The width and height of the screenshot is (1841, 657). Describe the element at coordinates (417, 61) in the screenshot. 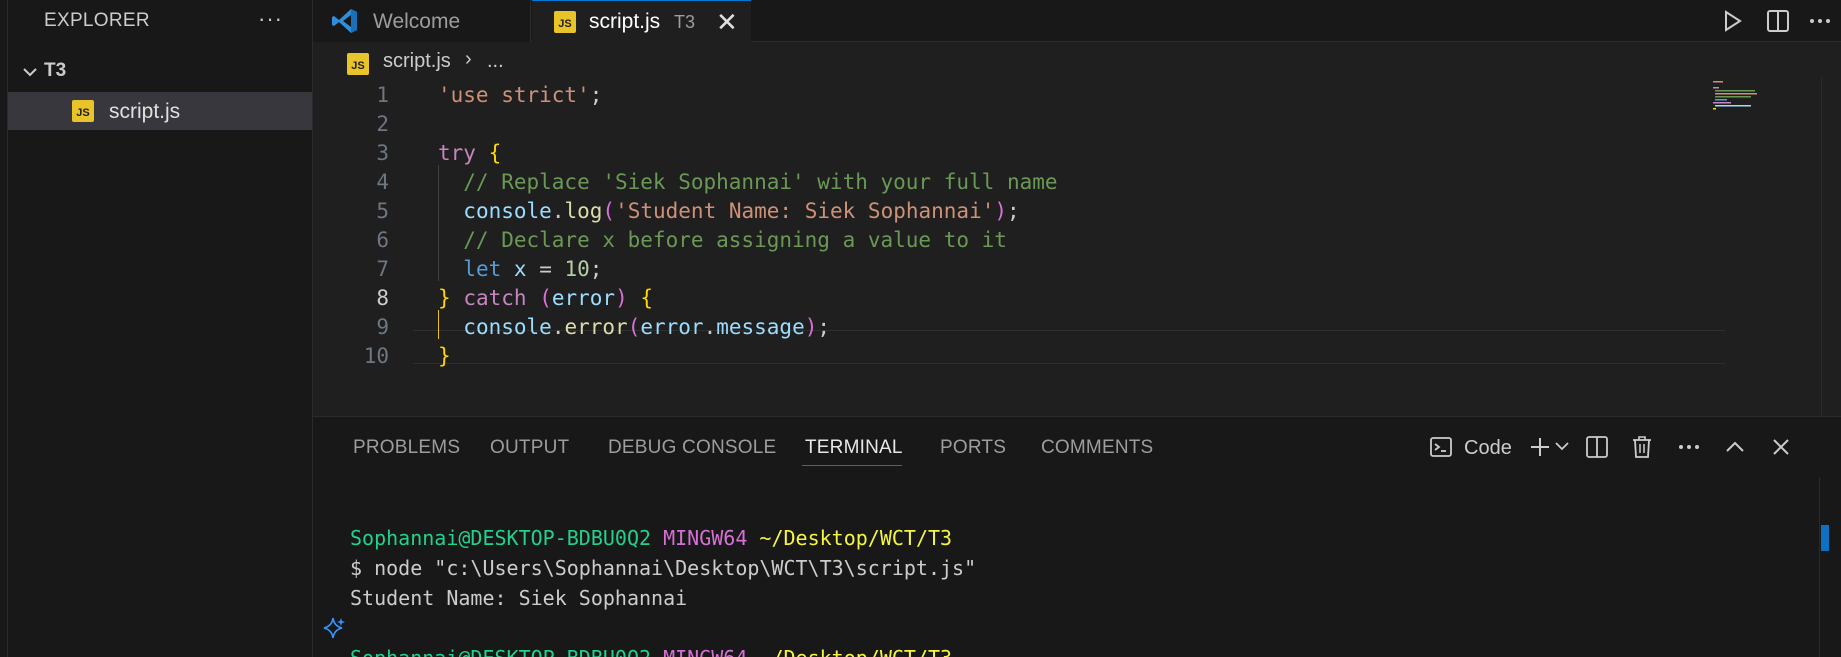

I see `breadcrumb-file: script.js` at that location.